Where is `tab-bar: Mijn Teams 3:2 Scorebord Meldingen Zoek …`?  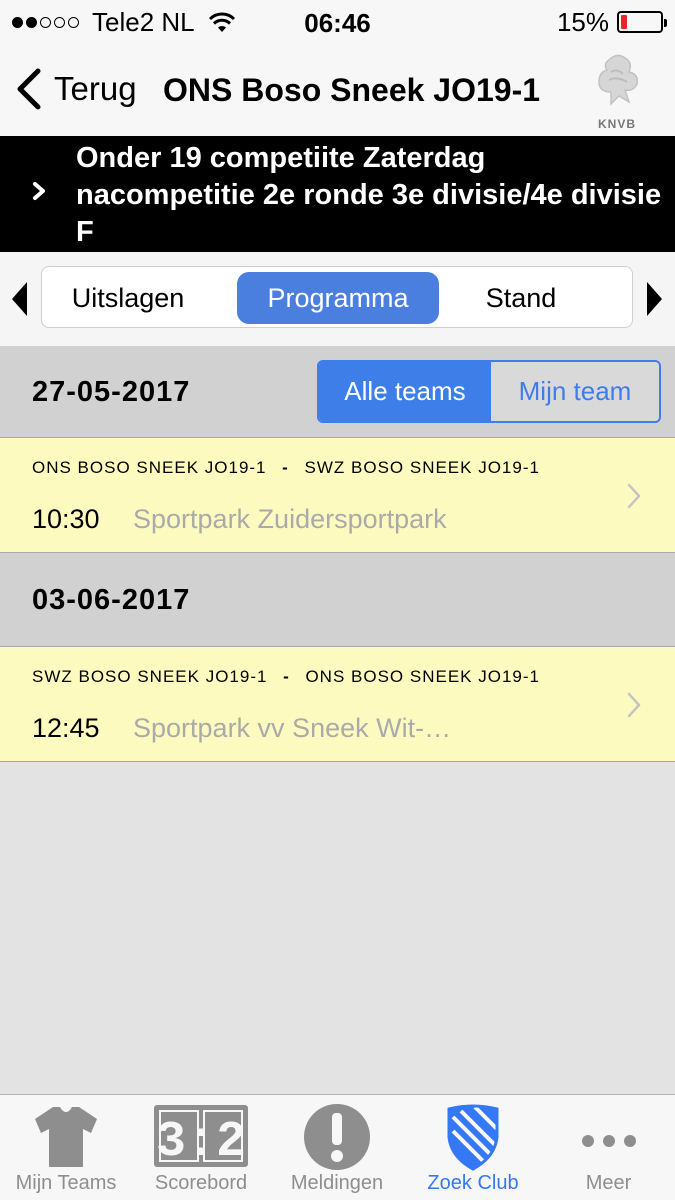 tab-bar: Mijn Teams 3:2 Scorebord Meldingen Zoek … is located at coordinates (337, 1147).